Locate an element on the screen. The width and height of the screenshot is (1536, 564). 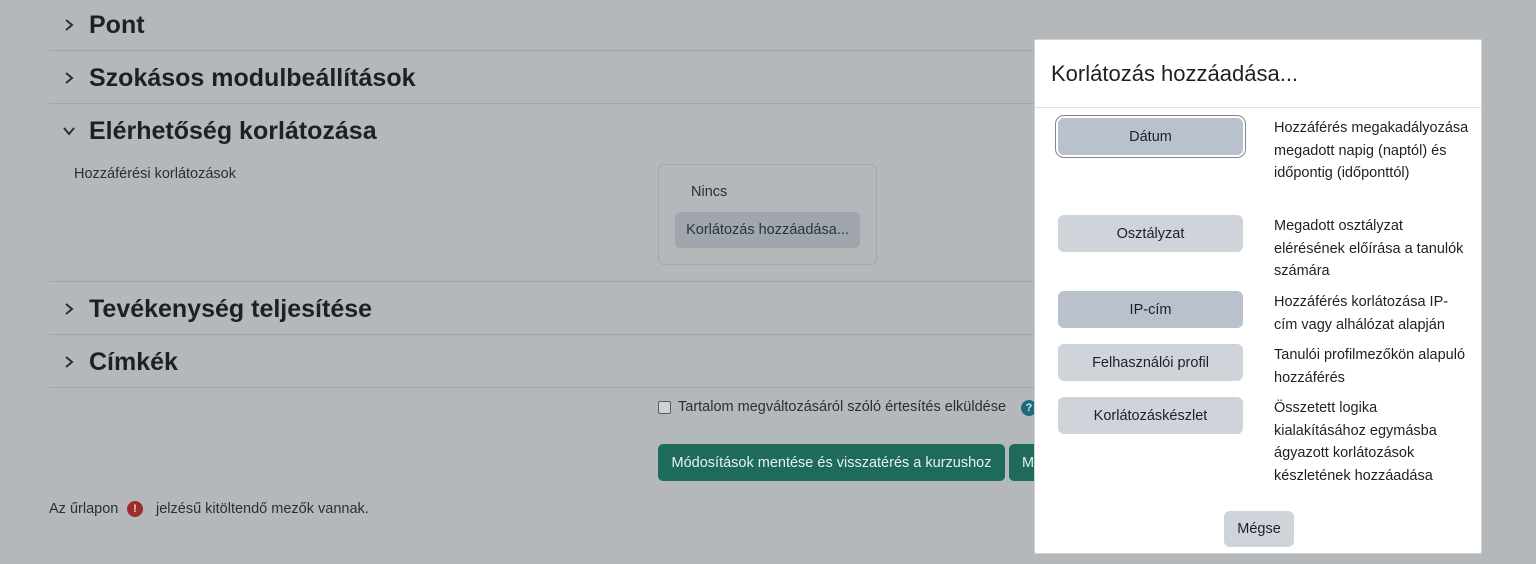
section-pont: Pont is located at coordinates (599, 25).